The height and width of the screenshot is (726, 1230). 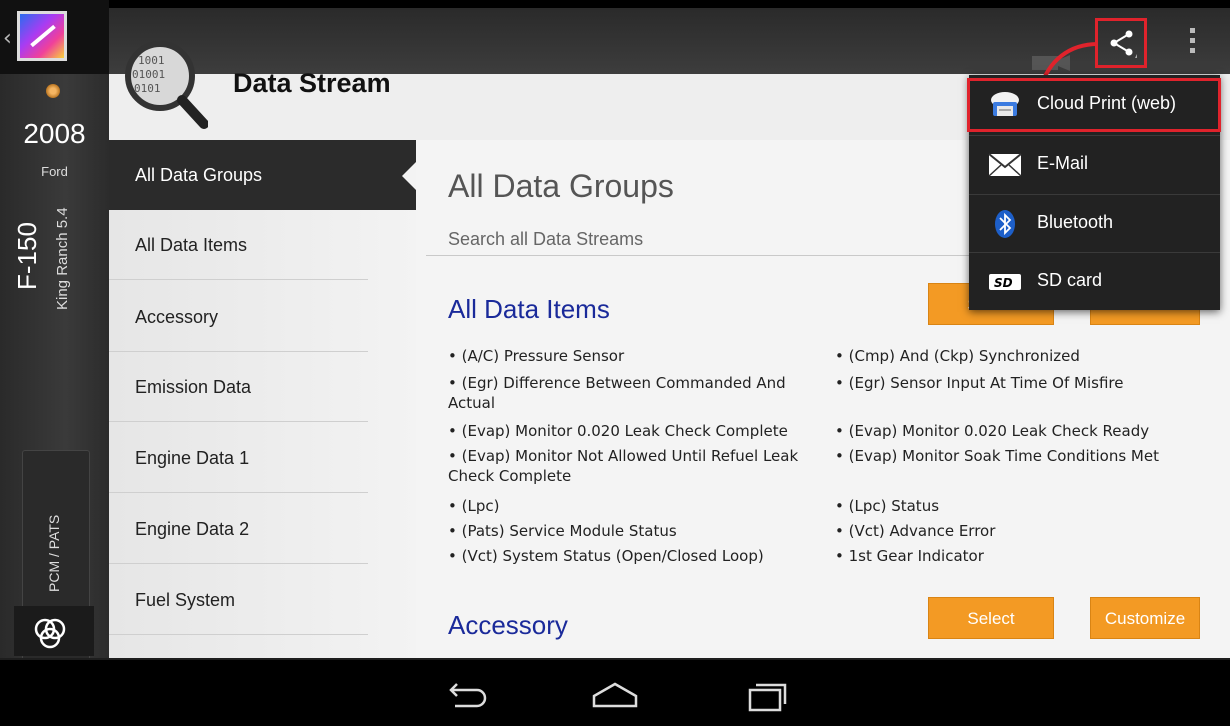 I want to click on vehicle-make: Ford, so click(x=54, y=171).